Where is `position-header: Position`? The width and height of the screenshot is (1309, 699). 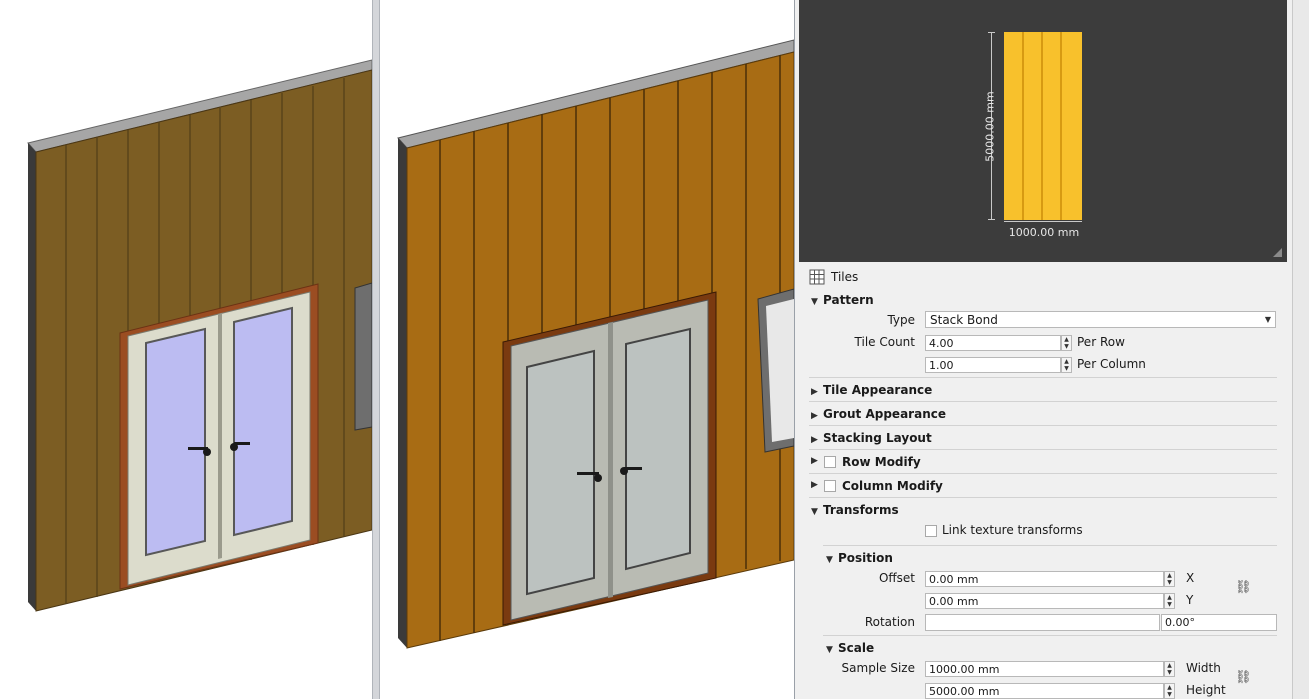 position-header: Position is located at coordinates (865, 558).